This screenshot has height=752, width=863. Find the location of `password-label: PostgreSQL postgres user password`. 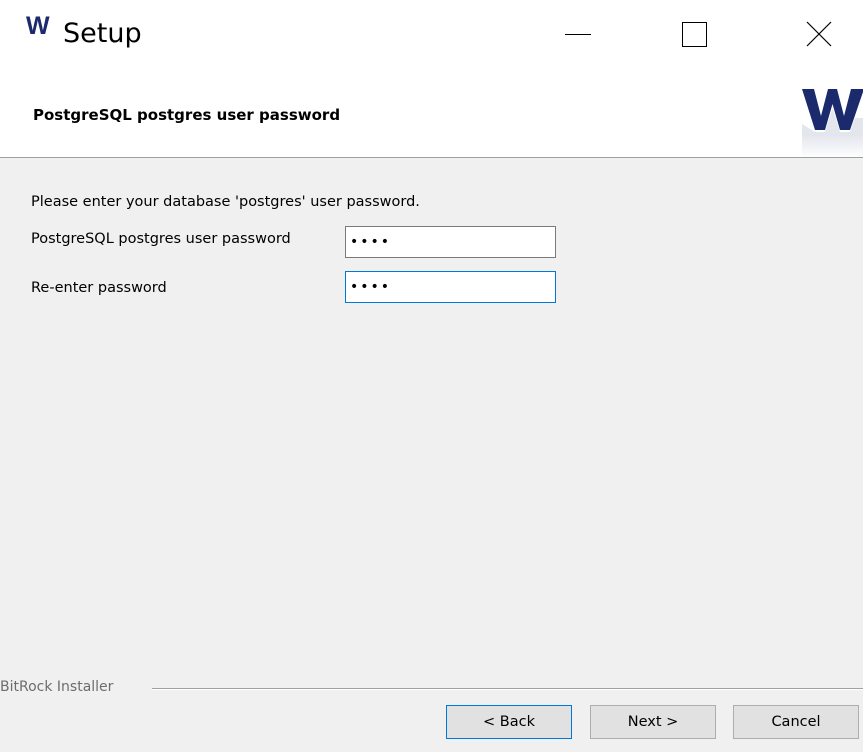

password-label: PostgreSQL postgres user password is located at coordinates (161, 239).